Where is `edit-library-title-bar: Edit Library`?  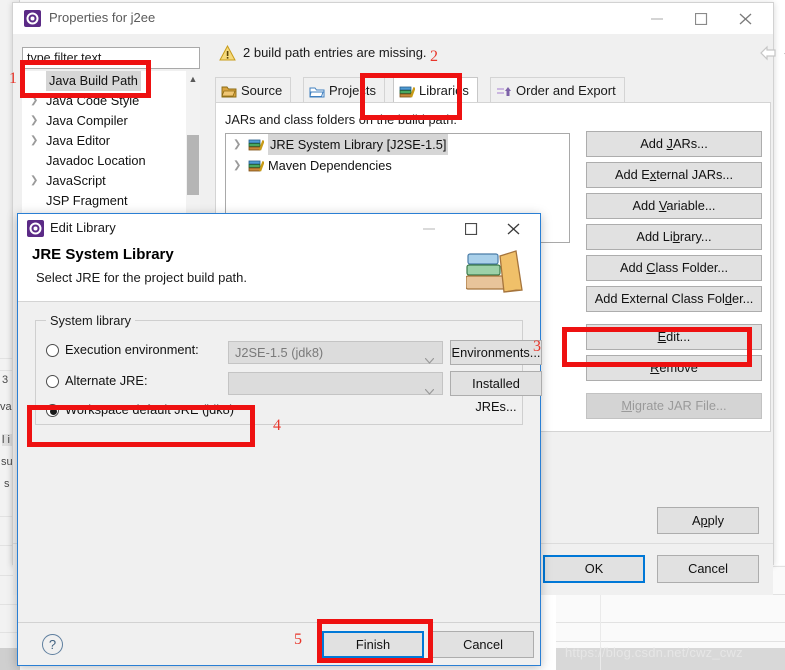
edit-library-title-bar: Edit Library is located at coordinates (279, 229).